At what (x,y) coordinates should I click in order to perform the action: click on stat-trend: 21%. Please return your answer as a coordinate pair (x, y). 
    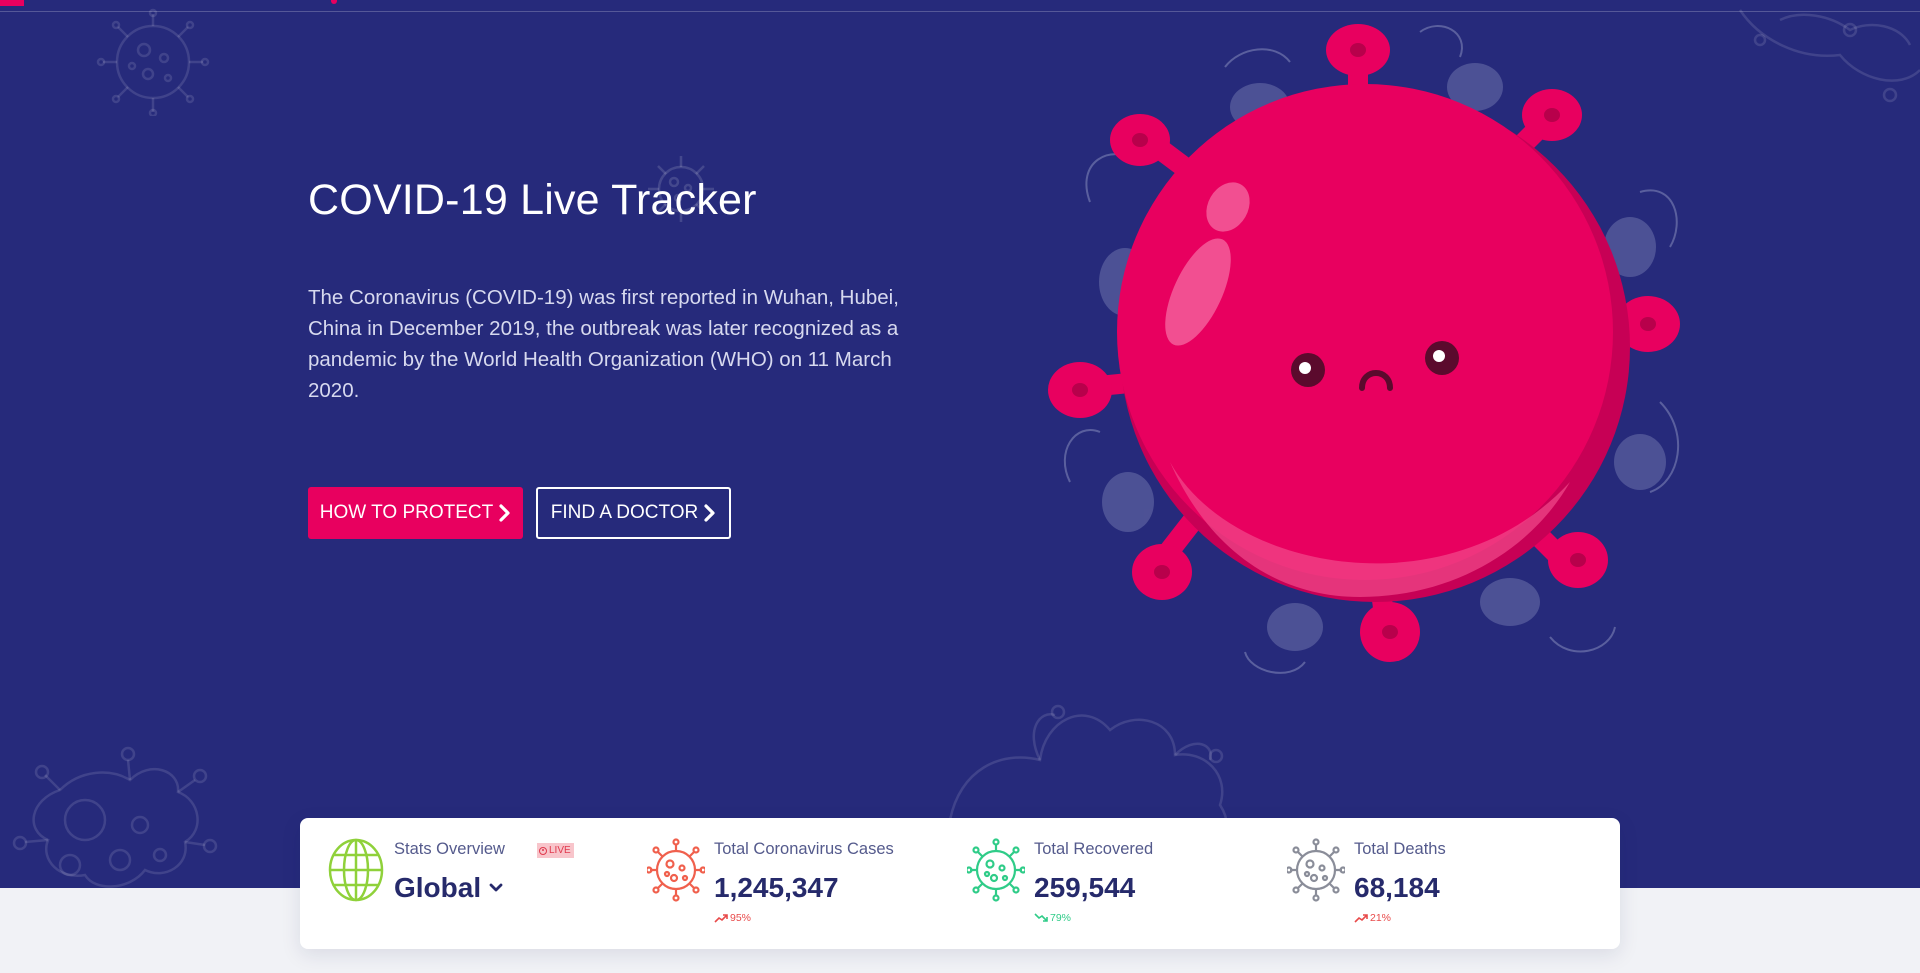
    Looking at the image, I should click on (1372, 918).